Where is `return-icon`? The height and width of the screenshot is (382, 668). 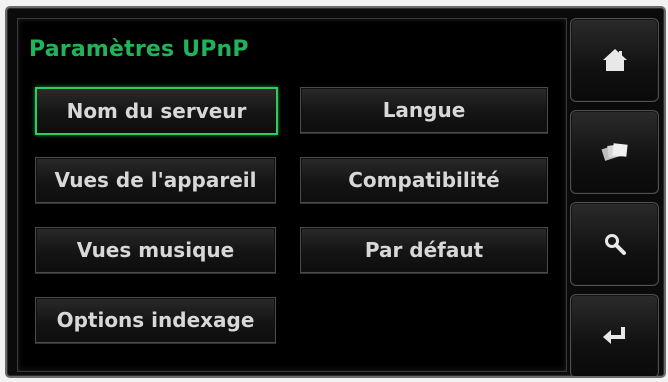 return-icon is located at coordinates (615, 336).